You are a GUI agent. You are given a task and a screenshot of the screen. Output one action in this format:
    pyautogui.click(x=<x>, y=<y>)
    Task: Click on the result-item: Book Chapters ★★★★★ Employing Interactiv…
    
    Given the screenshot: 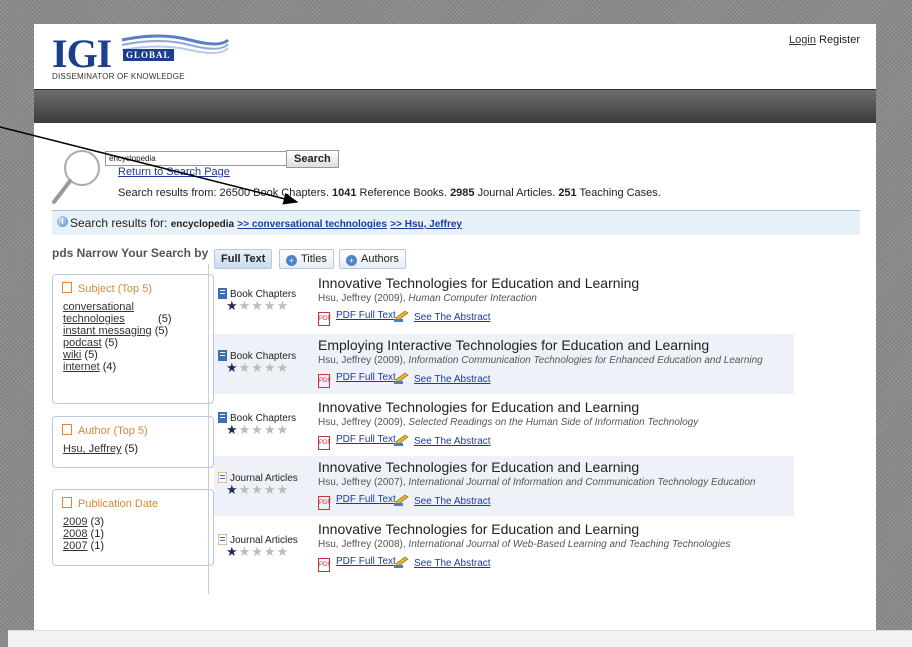 What is the action you would take?
    pyautogui.click(x=504, y=364)
    